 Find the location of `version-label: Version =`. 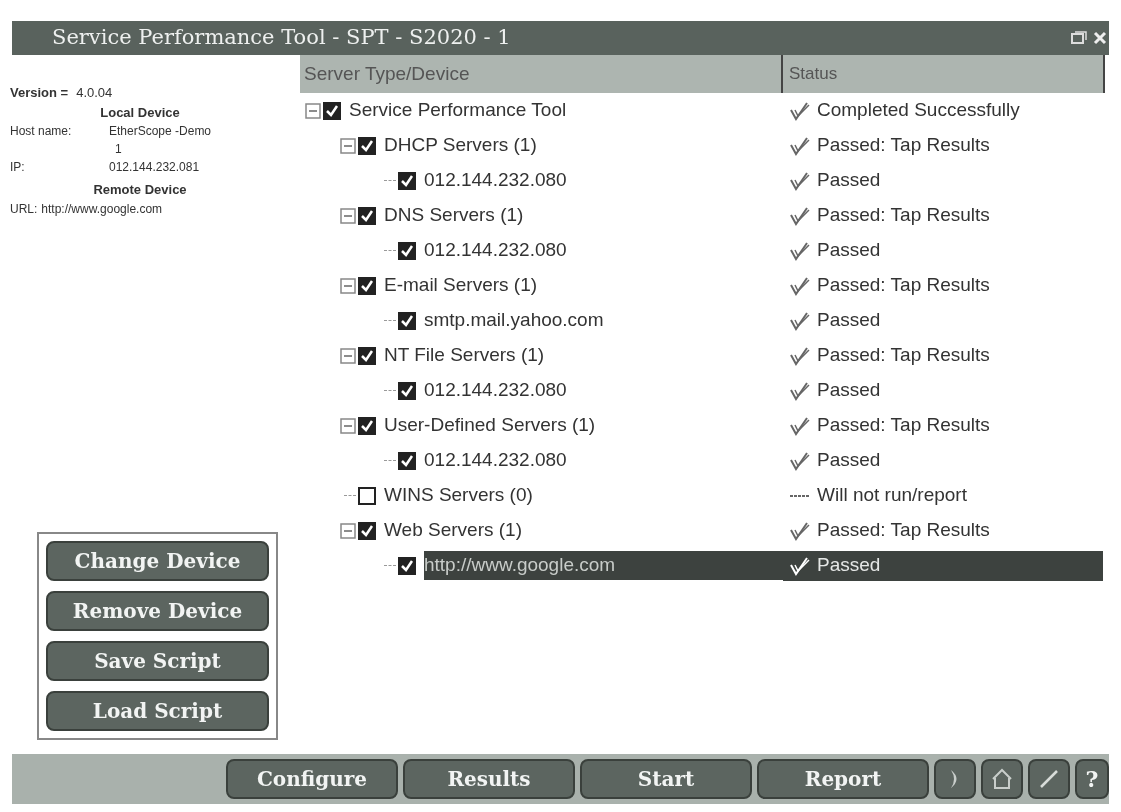

version-label: Version = is located at coordinates (39, 93).